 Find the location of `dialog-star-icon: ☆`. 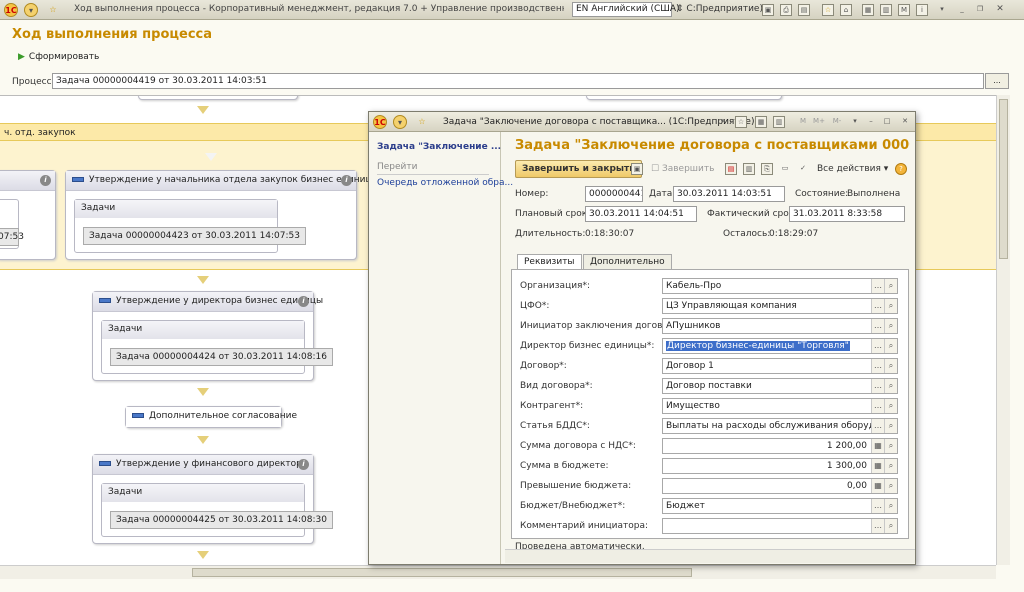

dialog-star-icon: ☆ is located at coordinates (422, 122).